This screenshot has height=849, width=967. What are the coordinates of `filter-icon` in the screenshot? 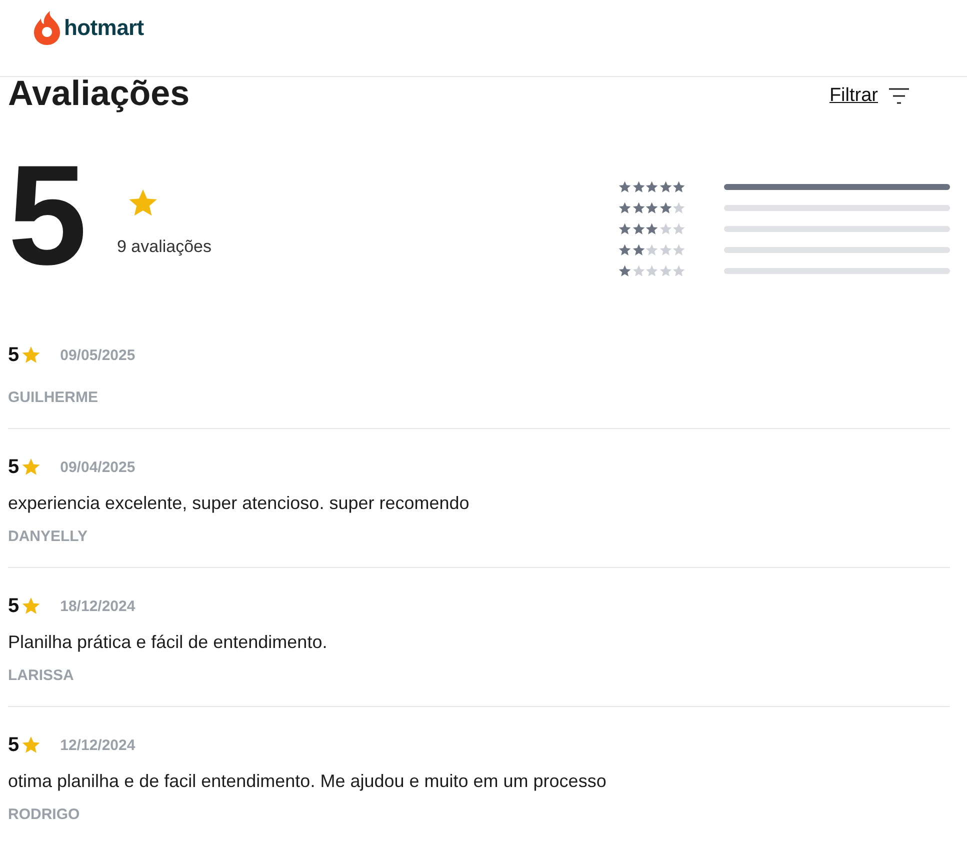 It's located at (899, 96).